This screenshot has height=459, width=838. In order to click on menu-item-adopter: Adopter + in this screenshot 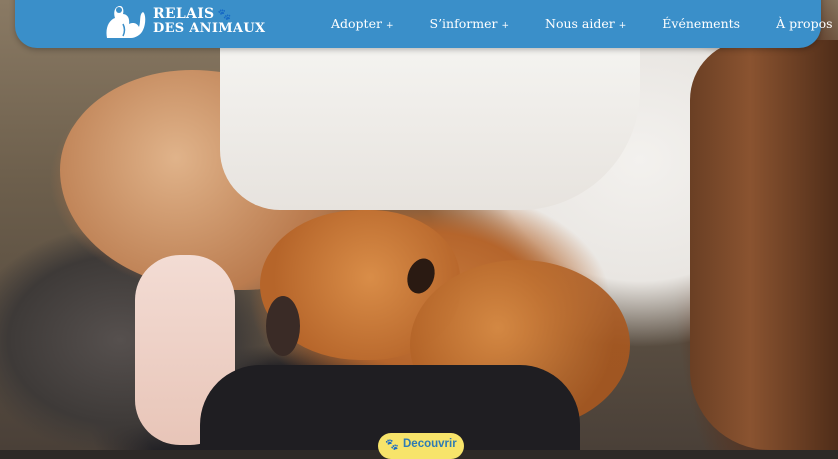, I will do `click(362, 23)`.